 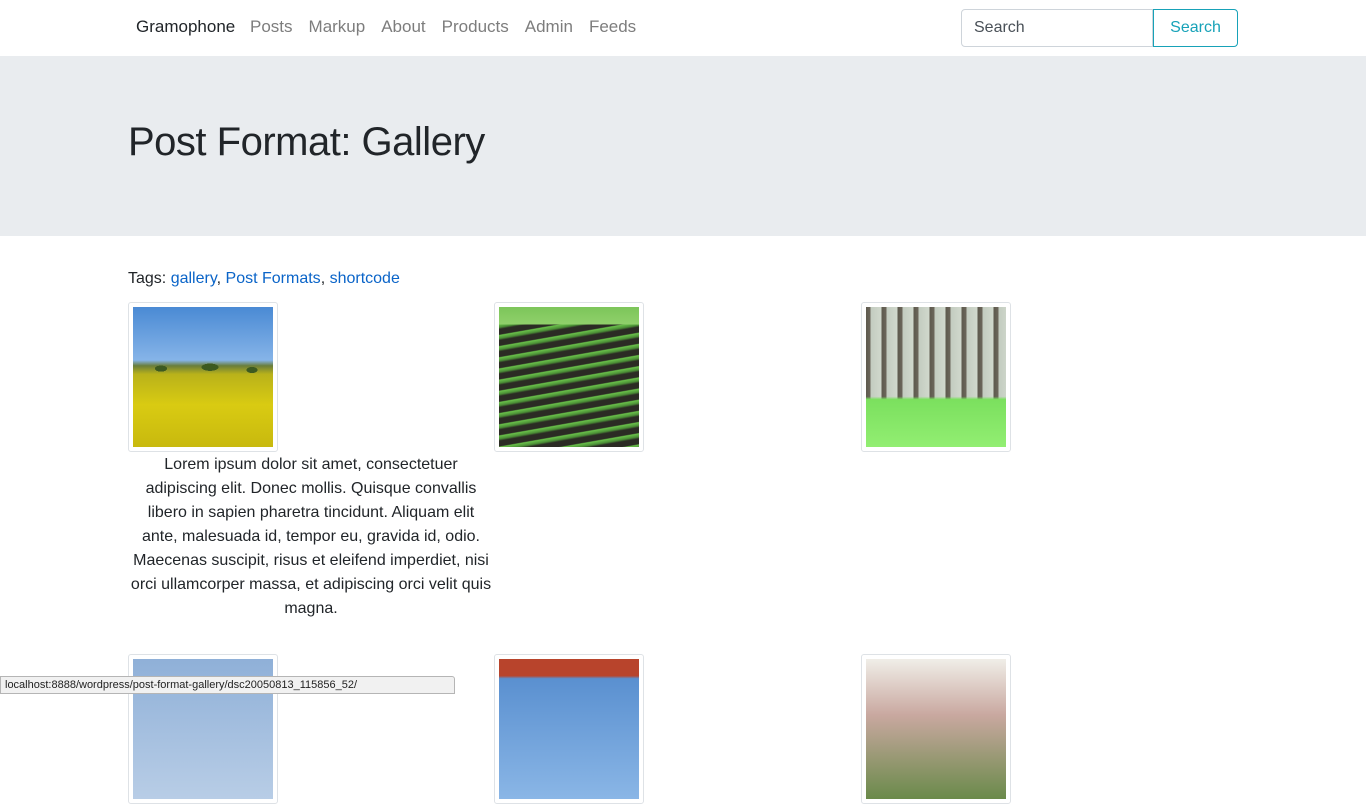 What do you see at coordinates (612, 27) in the screenshot?
I see `nav-link-feeds: Feeds` at bounding box center [612, 27].